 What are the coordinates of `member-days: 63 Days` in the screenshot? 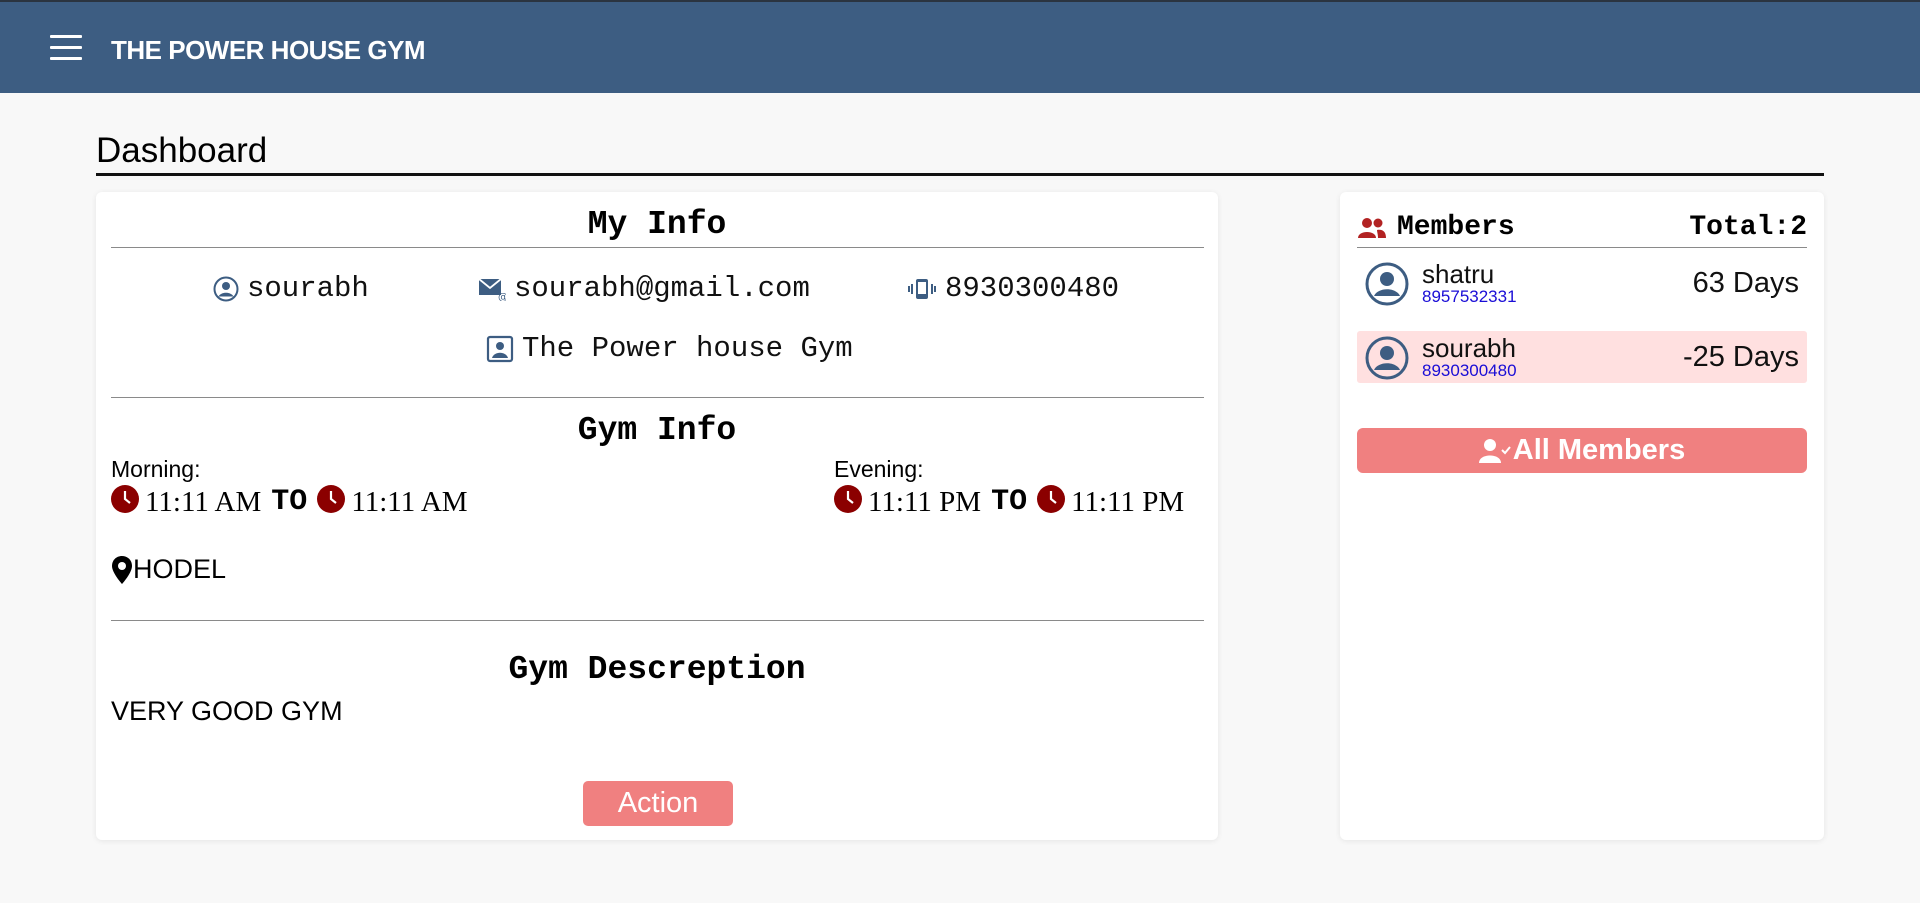 It's located at (1745, 283).